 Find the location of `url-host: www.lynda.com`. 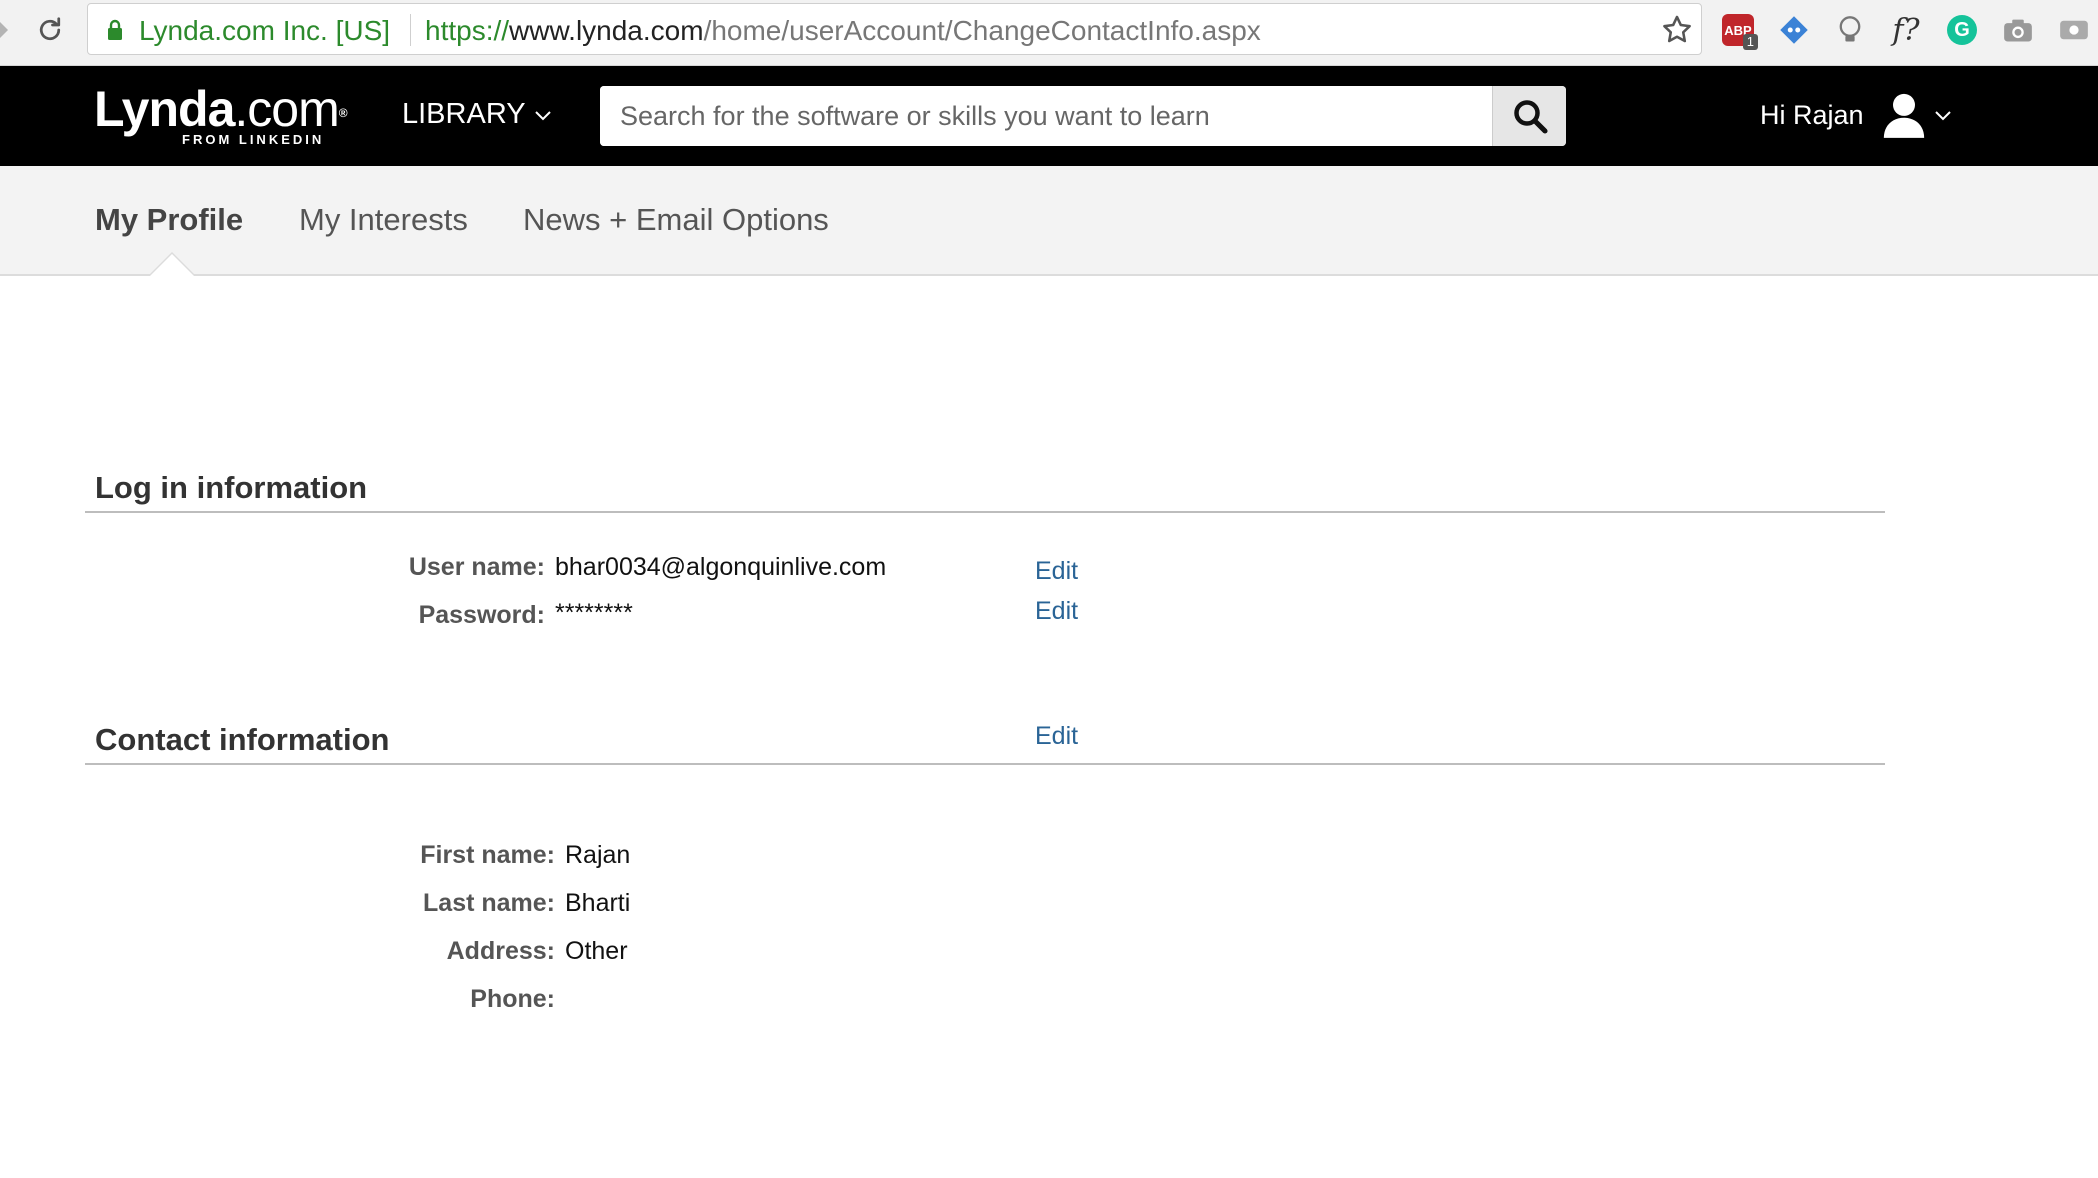

url-host: www.lynda.com is located at coordinates (606, 30).